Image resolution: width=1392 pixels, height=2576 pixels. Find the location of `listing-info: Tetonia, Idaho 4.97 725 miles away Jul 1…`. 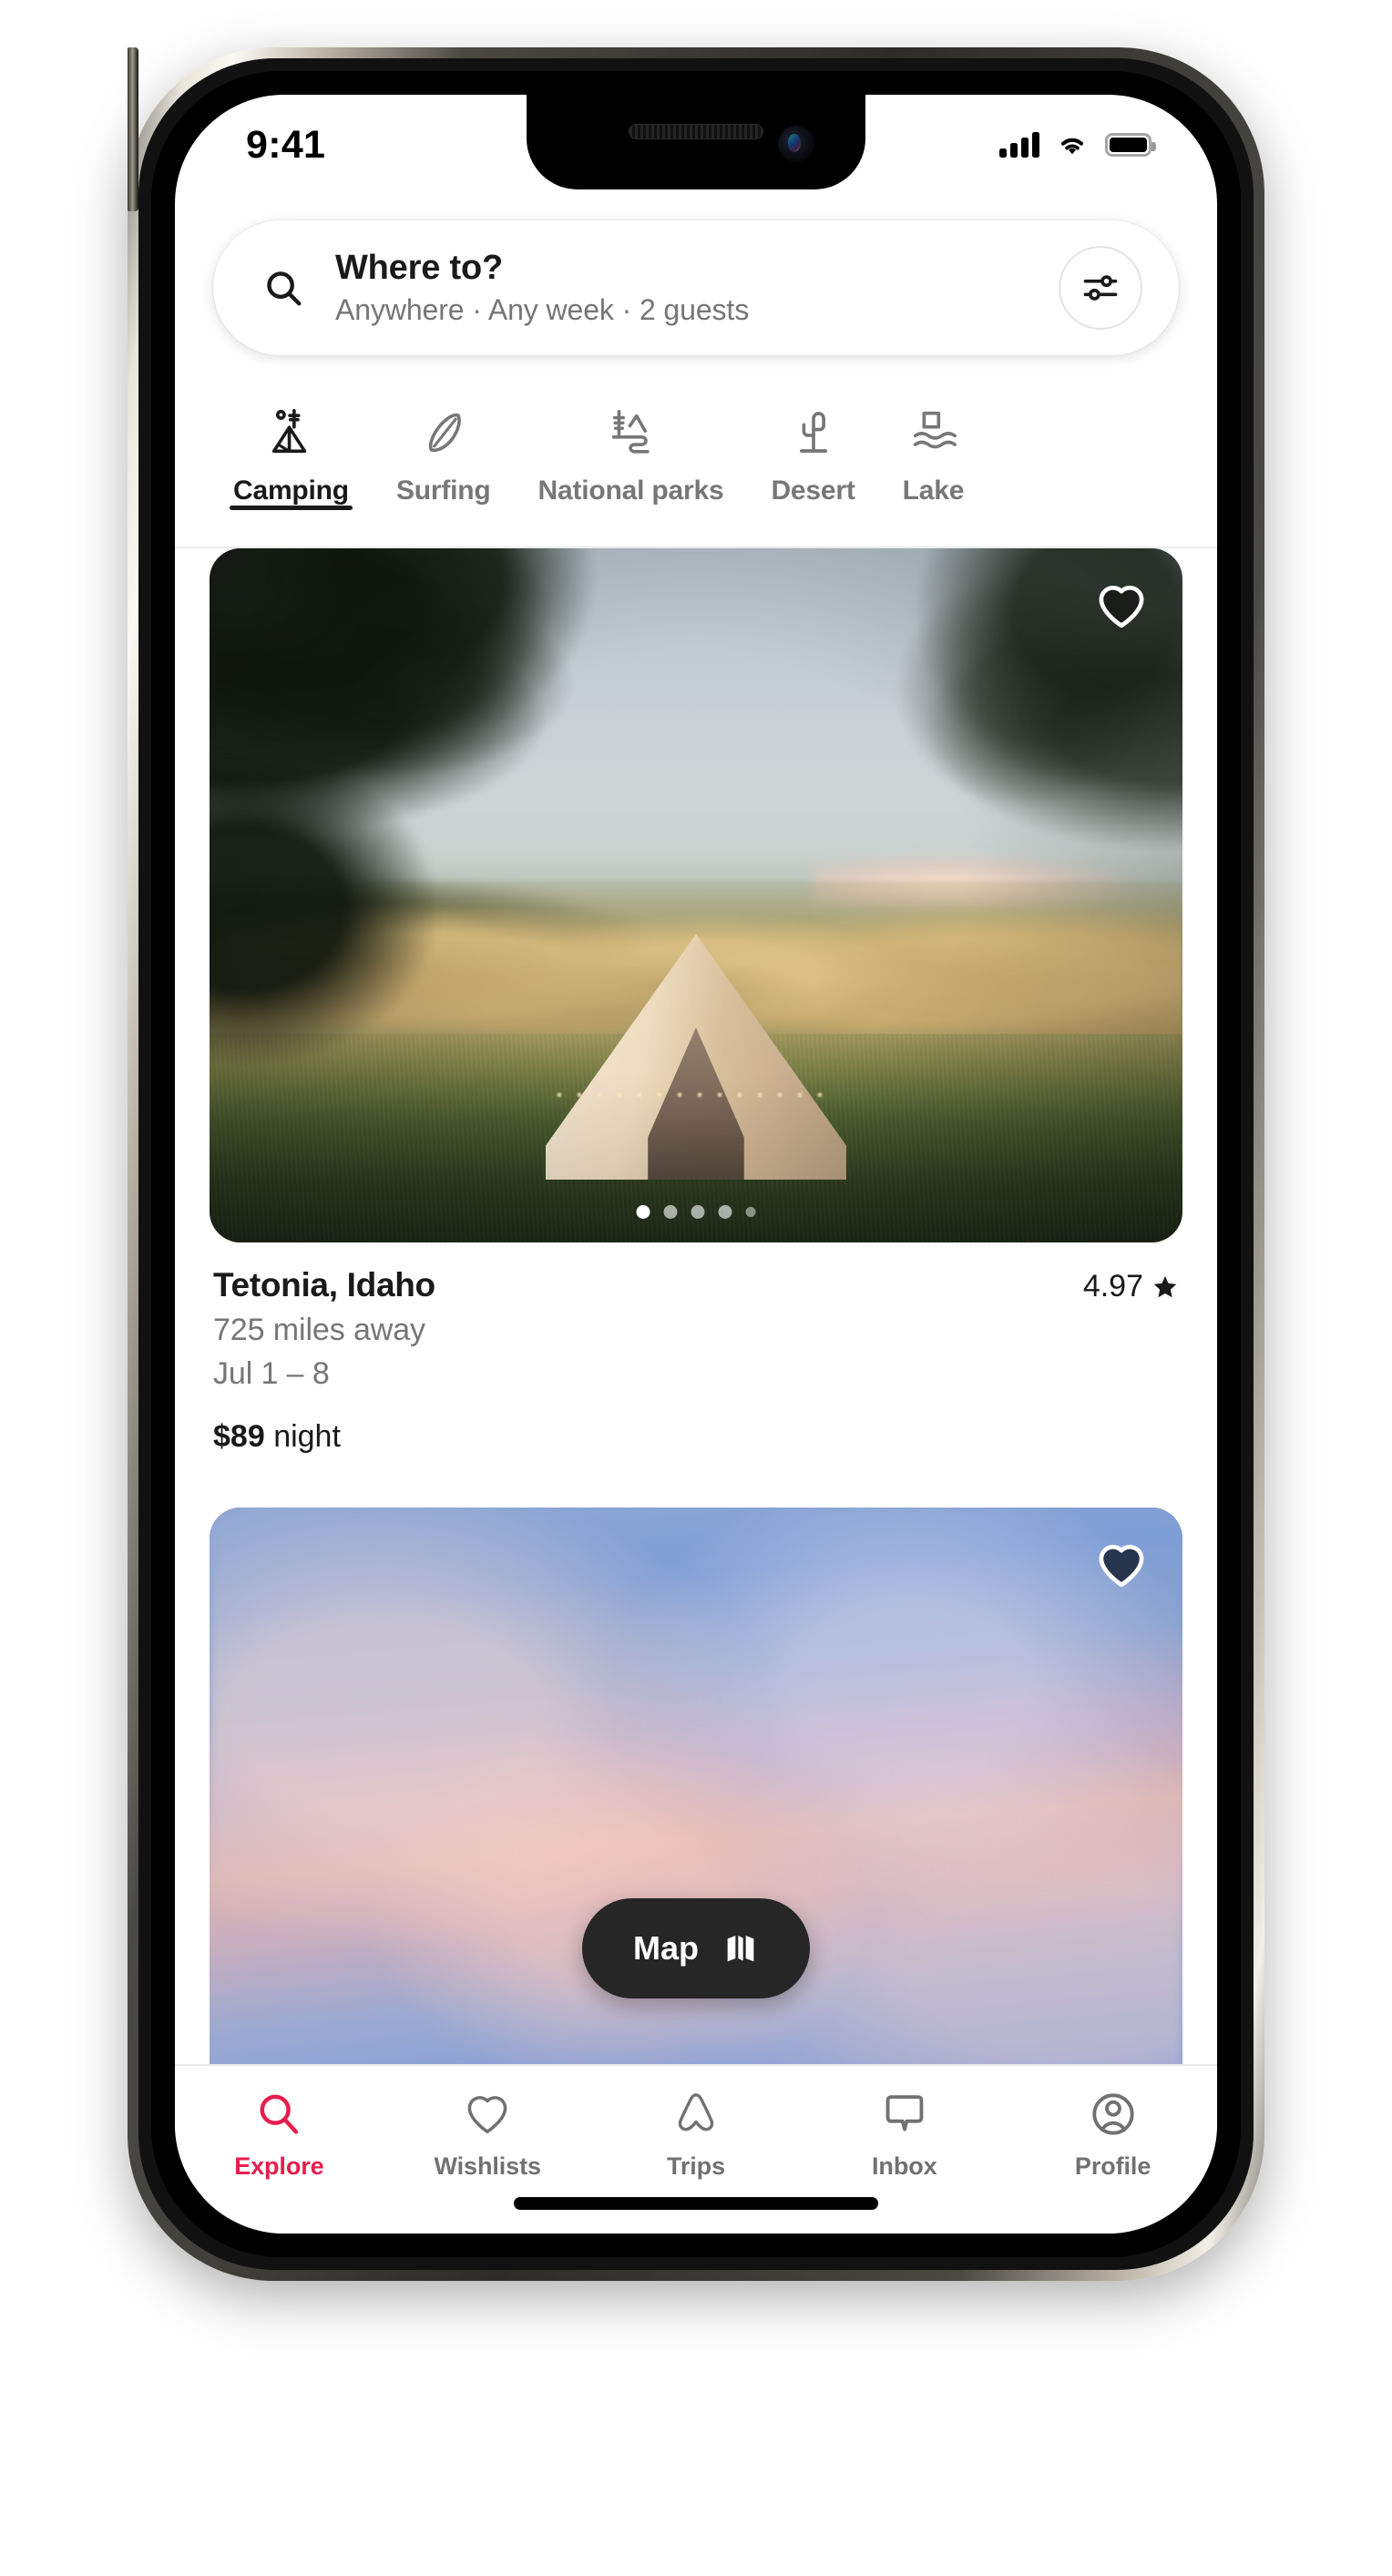

listing-info: Tetonia, Idaho 4.97 725 miles away Jul 1… is located at coordinates (696, 1348).